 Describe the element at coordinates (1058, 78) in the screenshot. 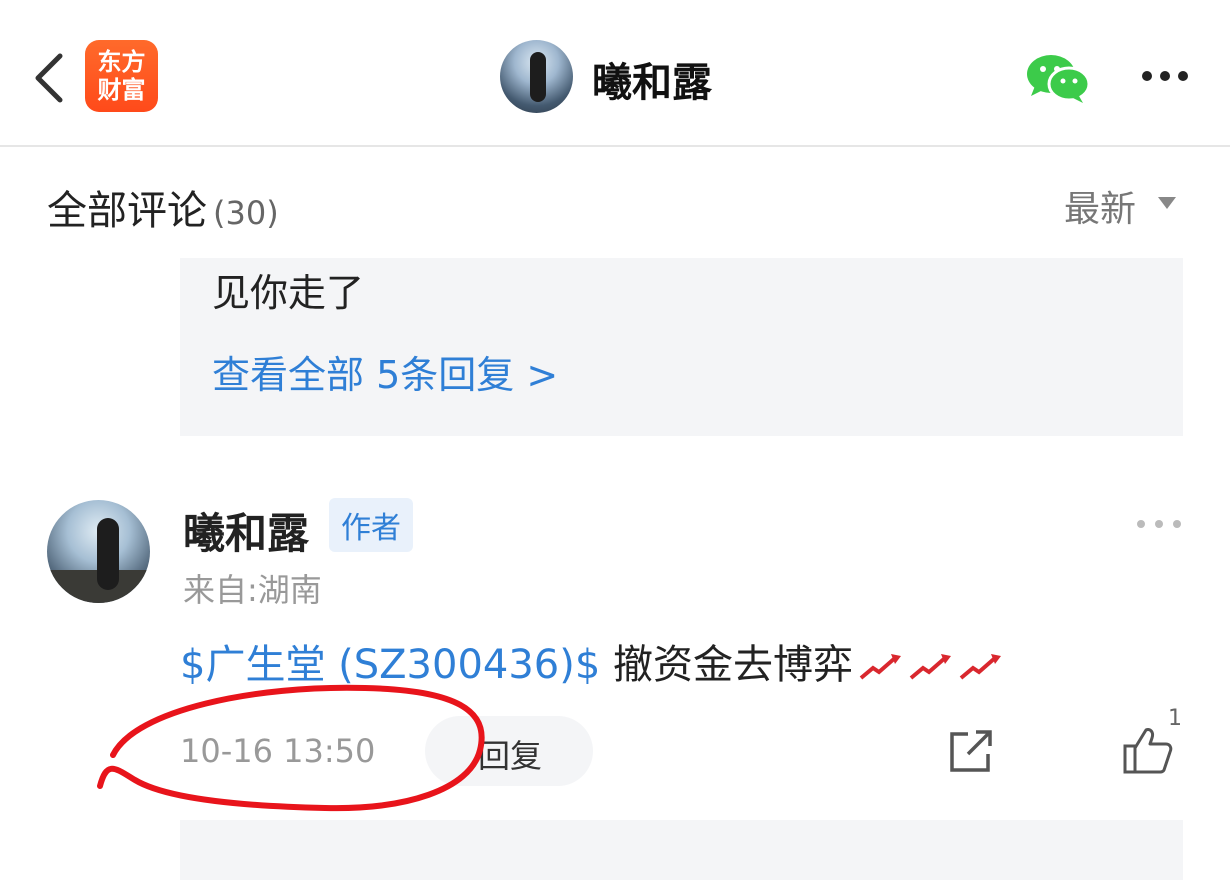

I see `wechat-icon` at that location.